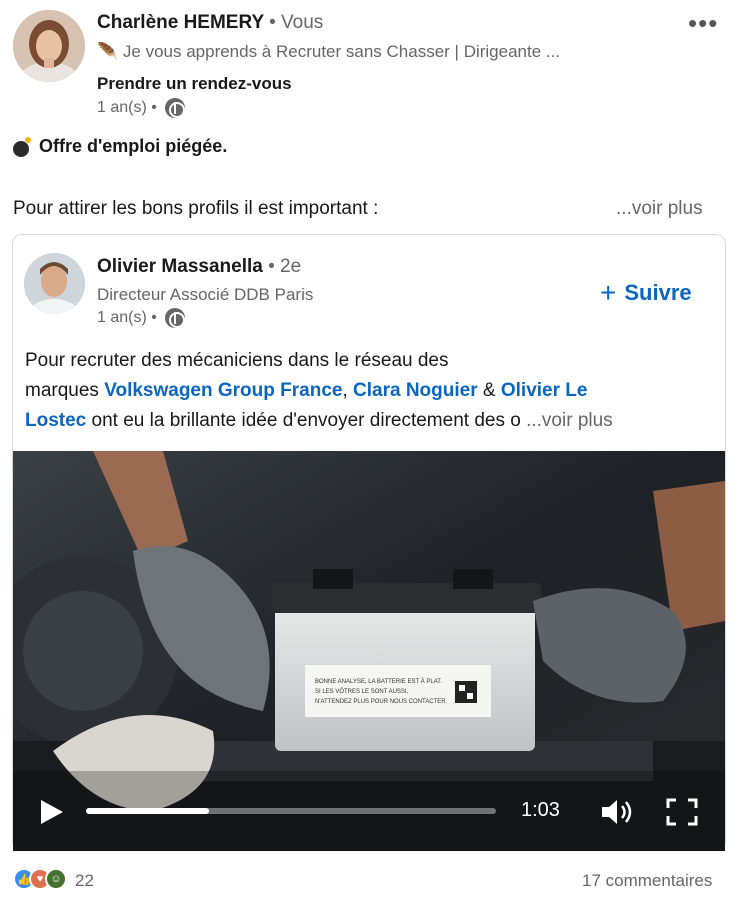  Describe the element at coordinates (133, 146) in the screenshot. I see `post-title-text: Offre d'emploi piégée.` at that location.